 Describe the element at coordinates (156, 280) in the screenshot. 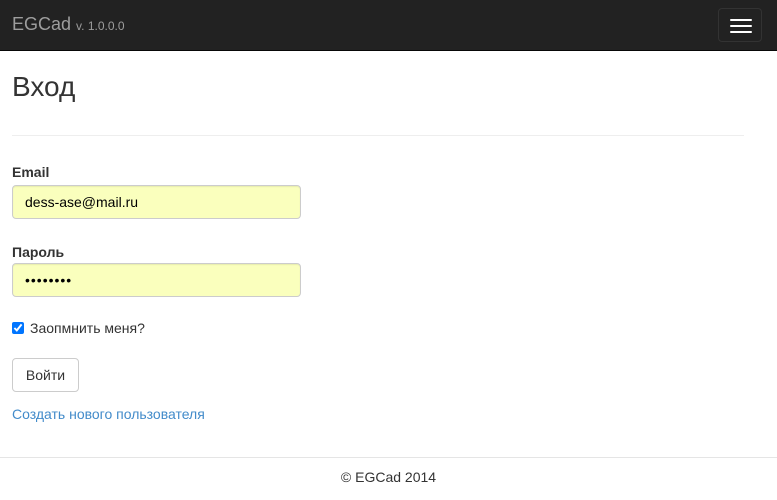

I see `password-field` at that location.